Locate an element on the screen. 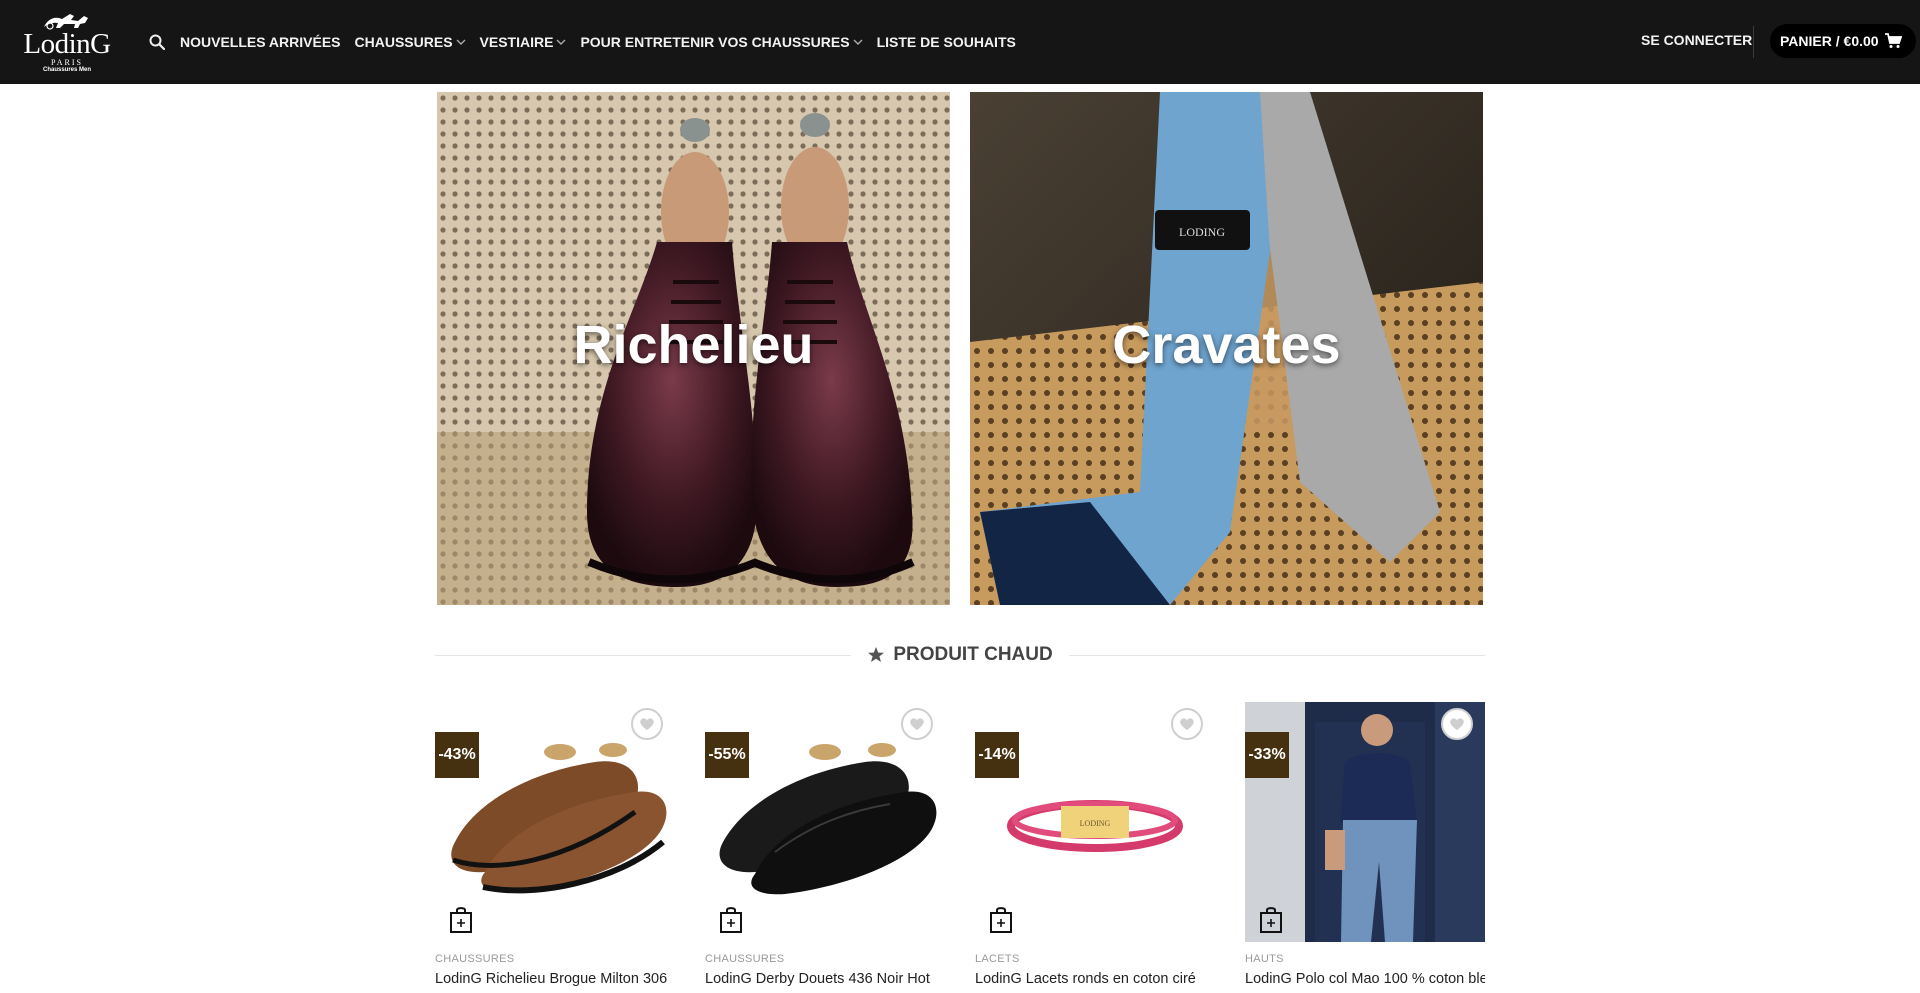 This screenshot has width=1920, height=993. logo-city: PARIS is located at coordinates (67, 62).